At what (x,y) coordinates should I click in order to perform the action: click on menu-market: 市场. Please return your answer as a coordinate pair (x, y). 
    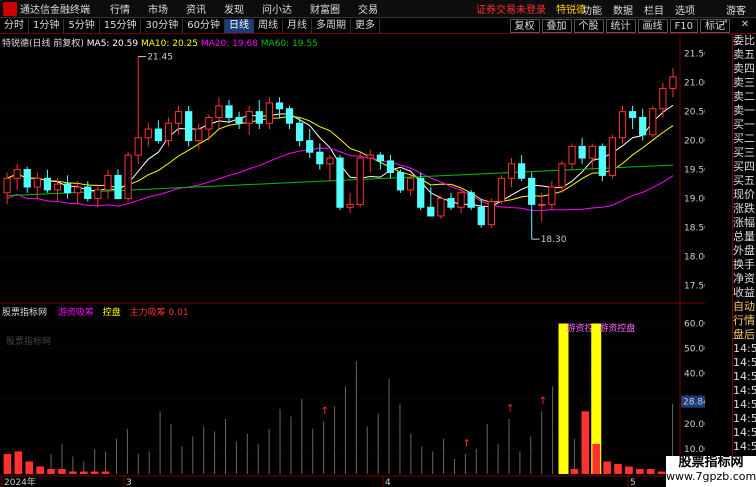
    Looking at the image, I should click on (158, 8).